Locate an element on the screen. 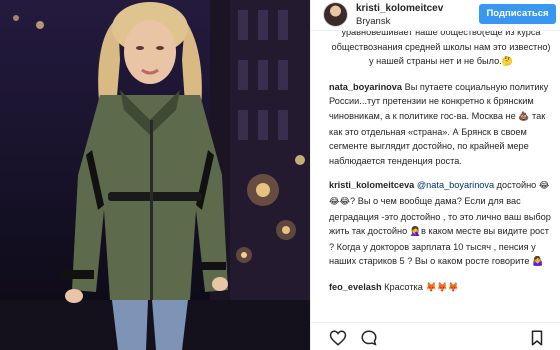 Image resolution: width=560 pixels, height=350 pixels. heart-icon is located at coordinates (338, 338).